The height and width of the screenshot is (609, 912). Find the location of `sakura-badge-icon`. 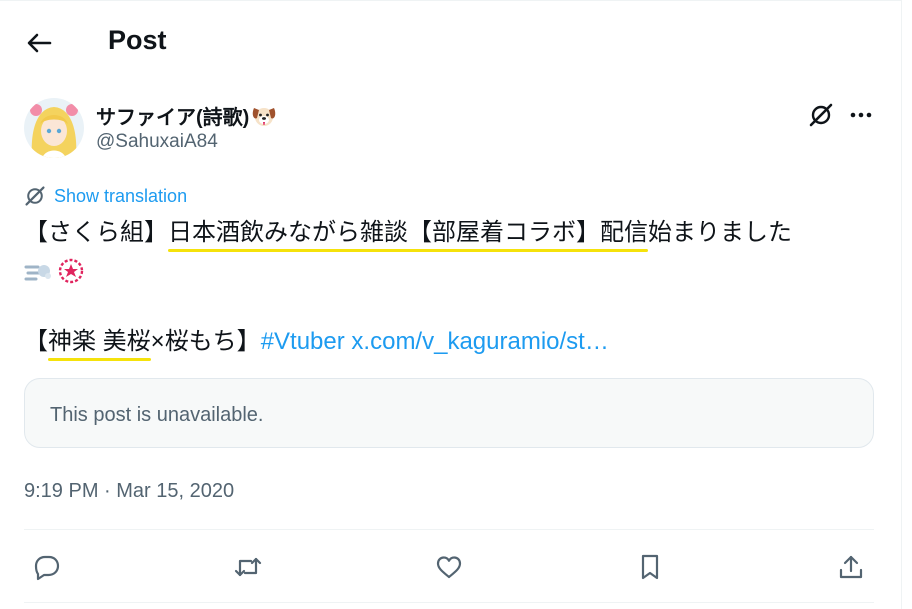

sakura-badge-icon is located at coordinates (71, 271).